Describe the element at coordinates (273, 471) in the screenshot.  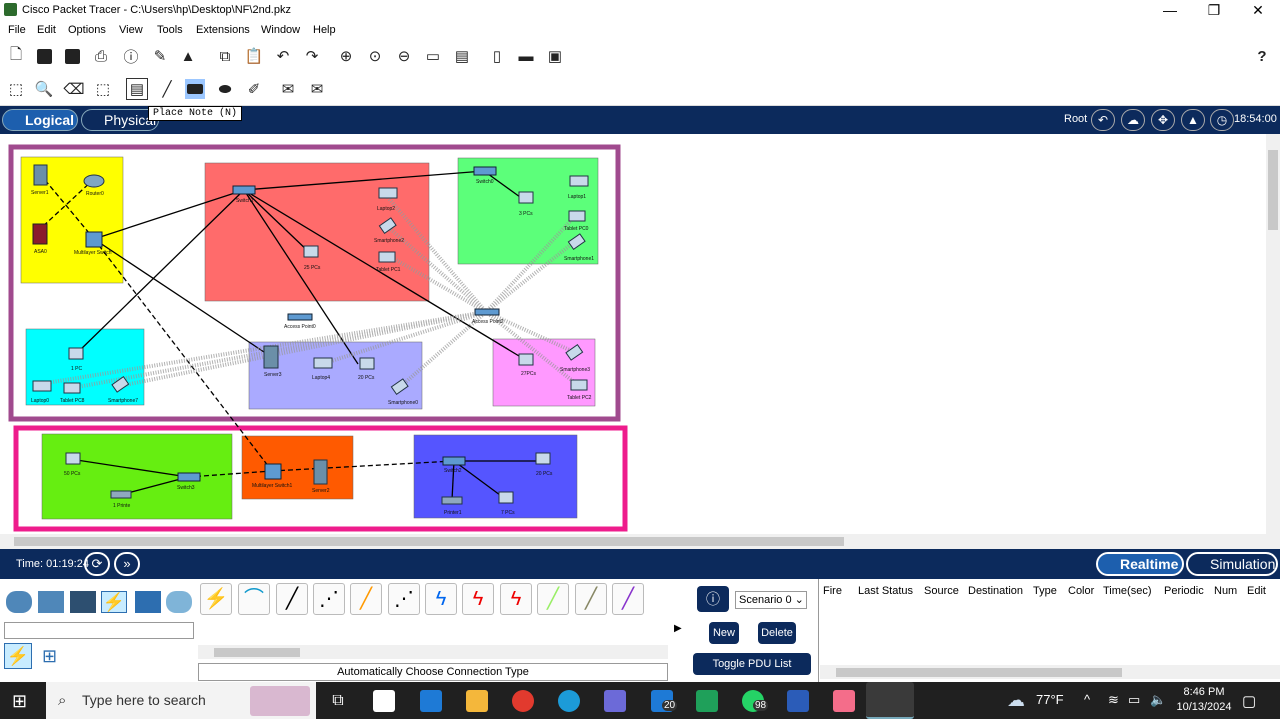
I see `multilayer-switch-icon` at that location.